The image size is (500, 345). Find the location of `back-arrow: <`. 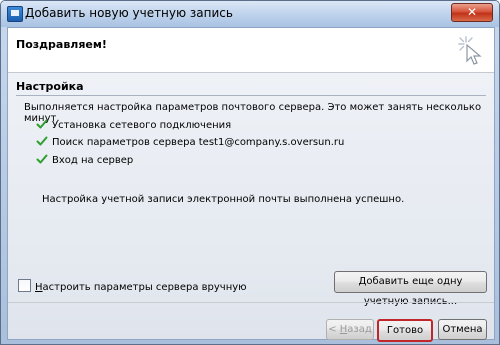

back-arrow: < is located at coordinates (334, 329).